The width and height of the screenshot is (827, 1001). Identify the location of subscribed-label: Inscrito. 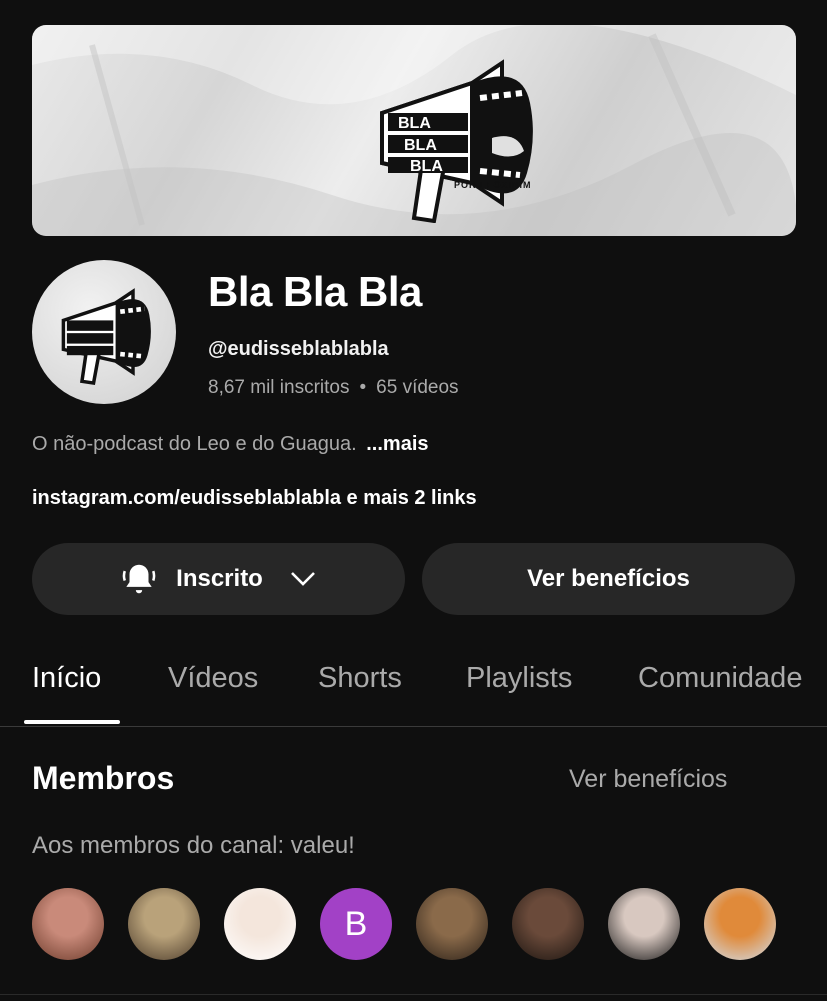
(219, 578).